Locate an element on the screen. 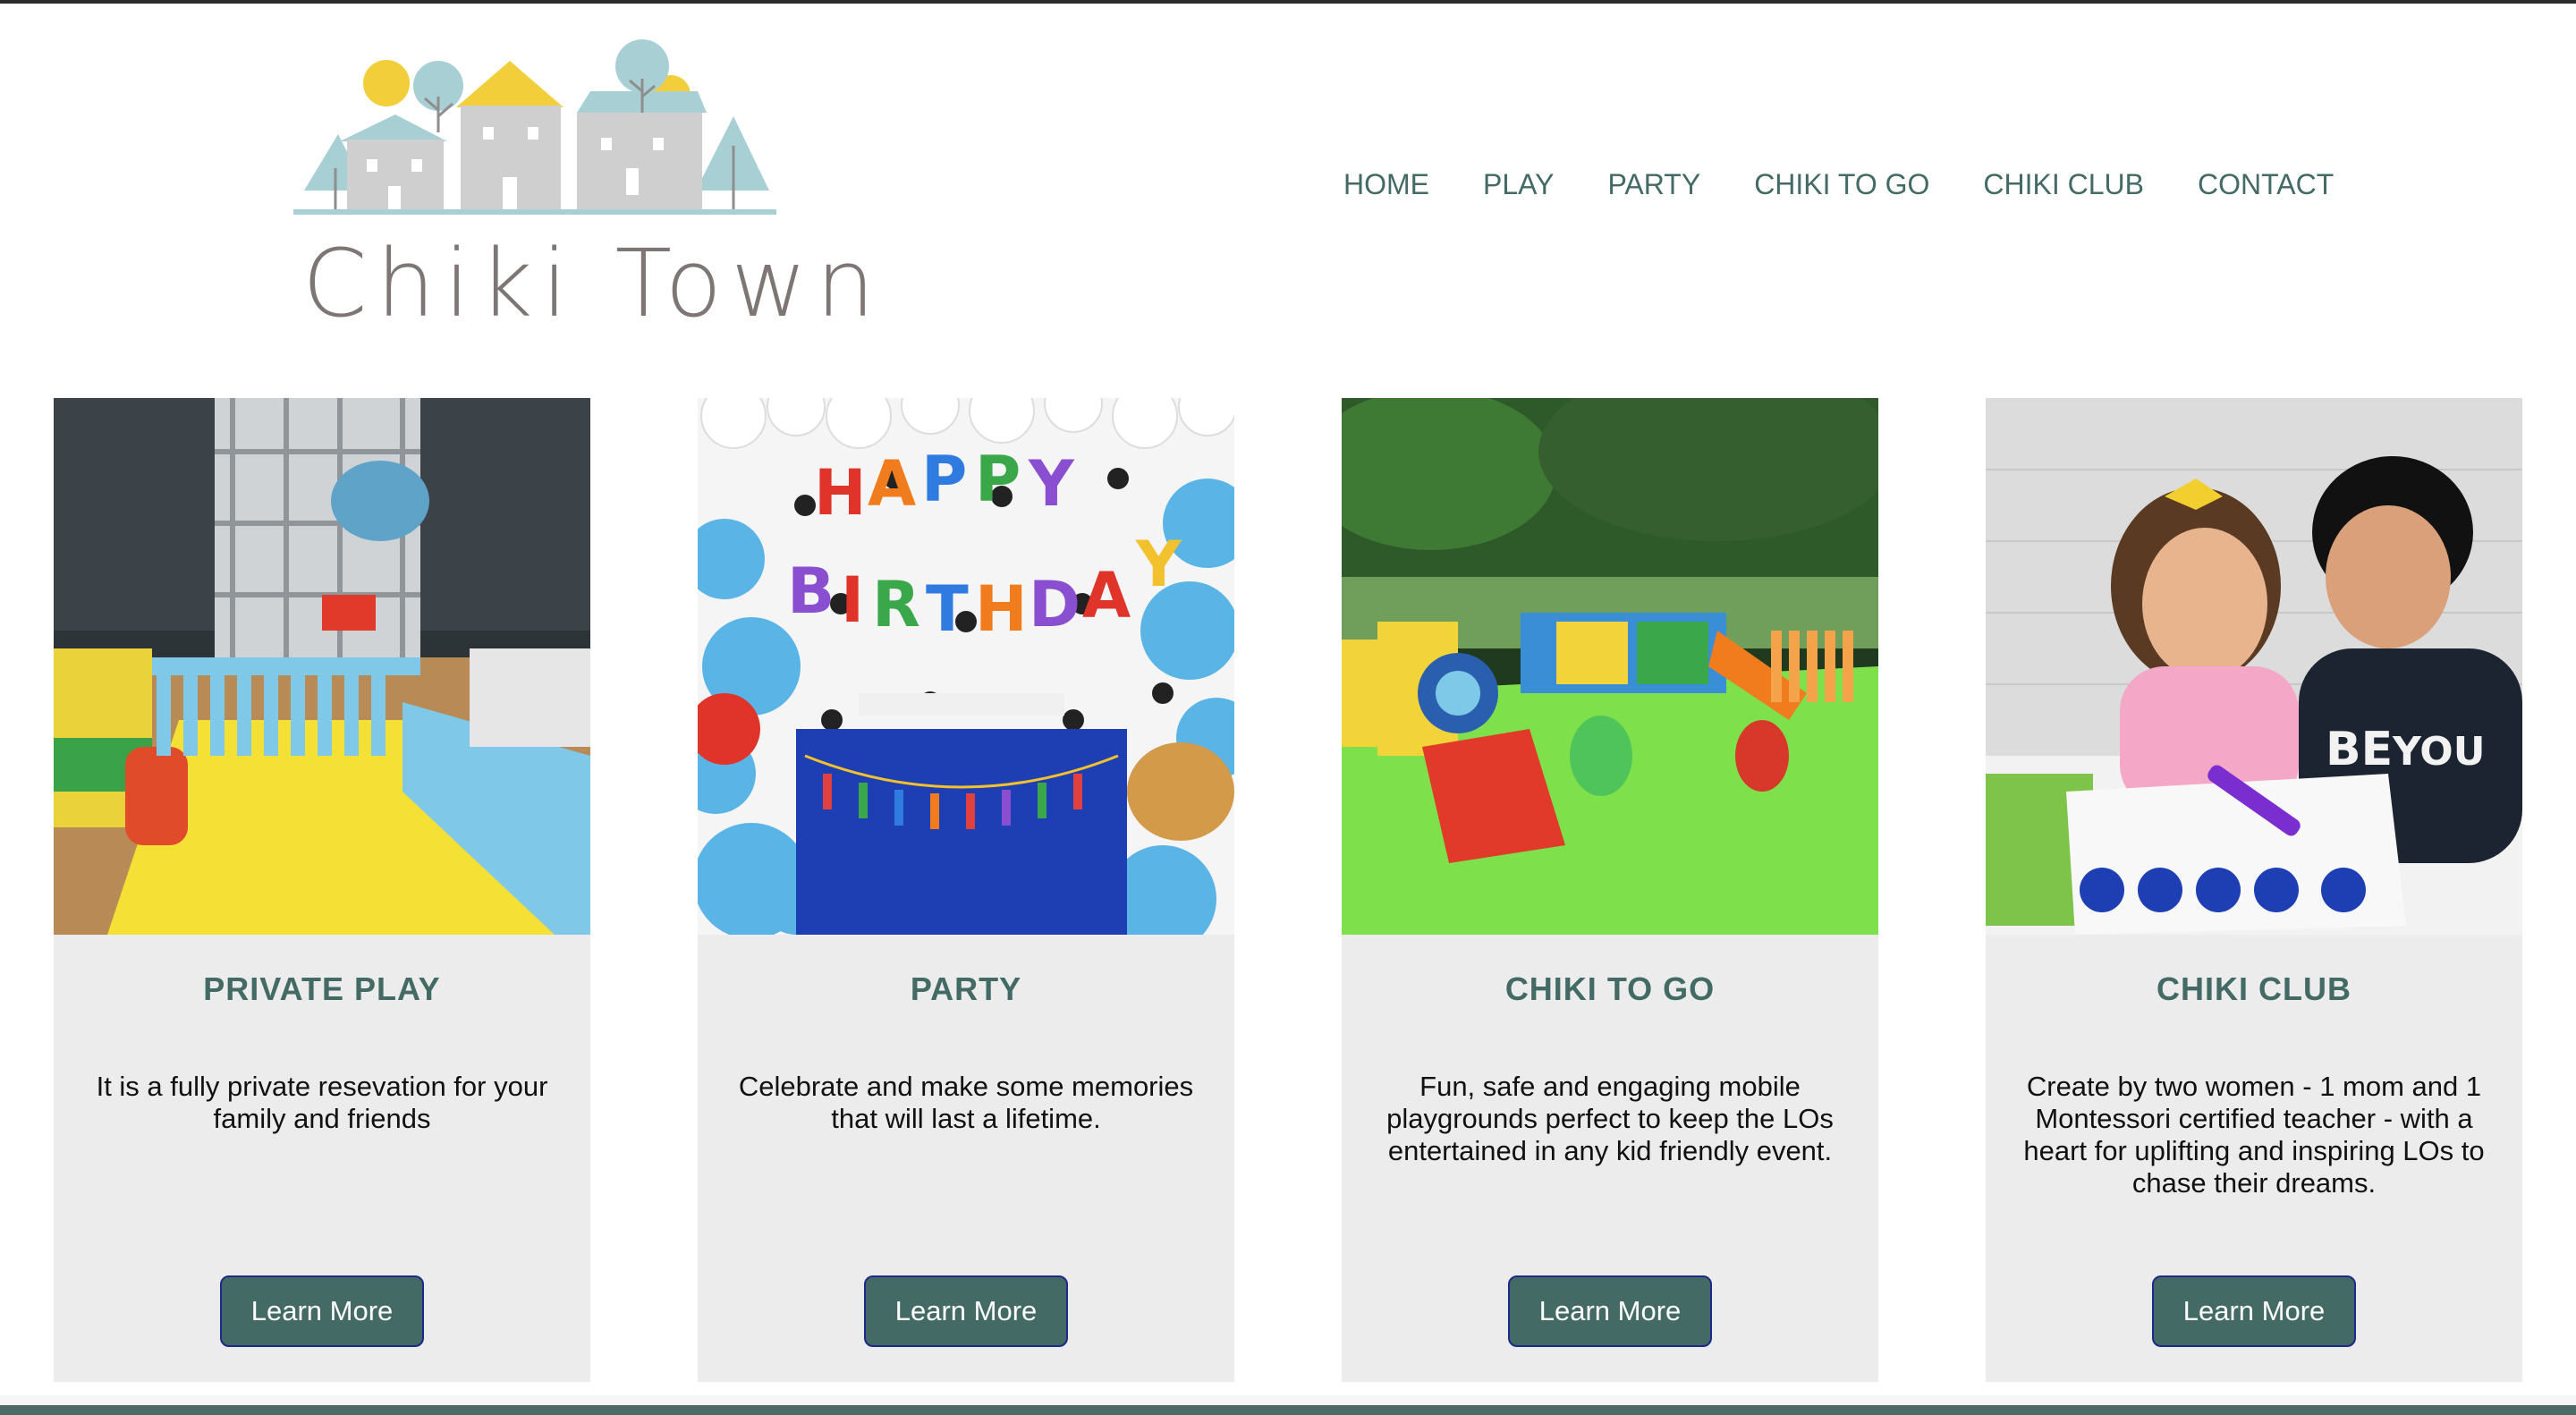  chiki-to-go-photo is located at coordinates (1610, 667).